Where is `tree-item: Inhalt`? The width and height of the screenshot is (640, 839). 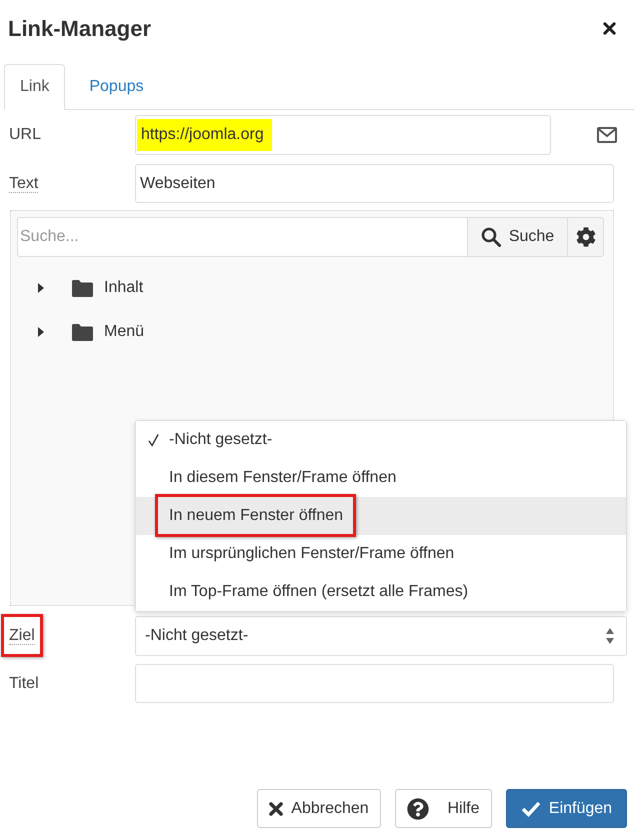
tree-item: Inhalt is located at coordinates (91, 288).